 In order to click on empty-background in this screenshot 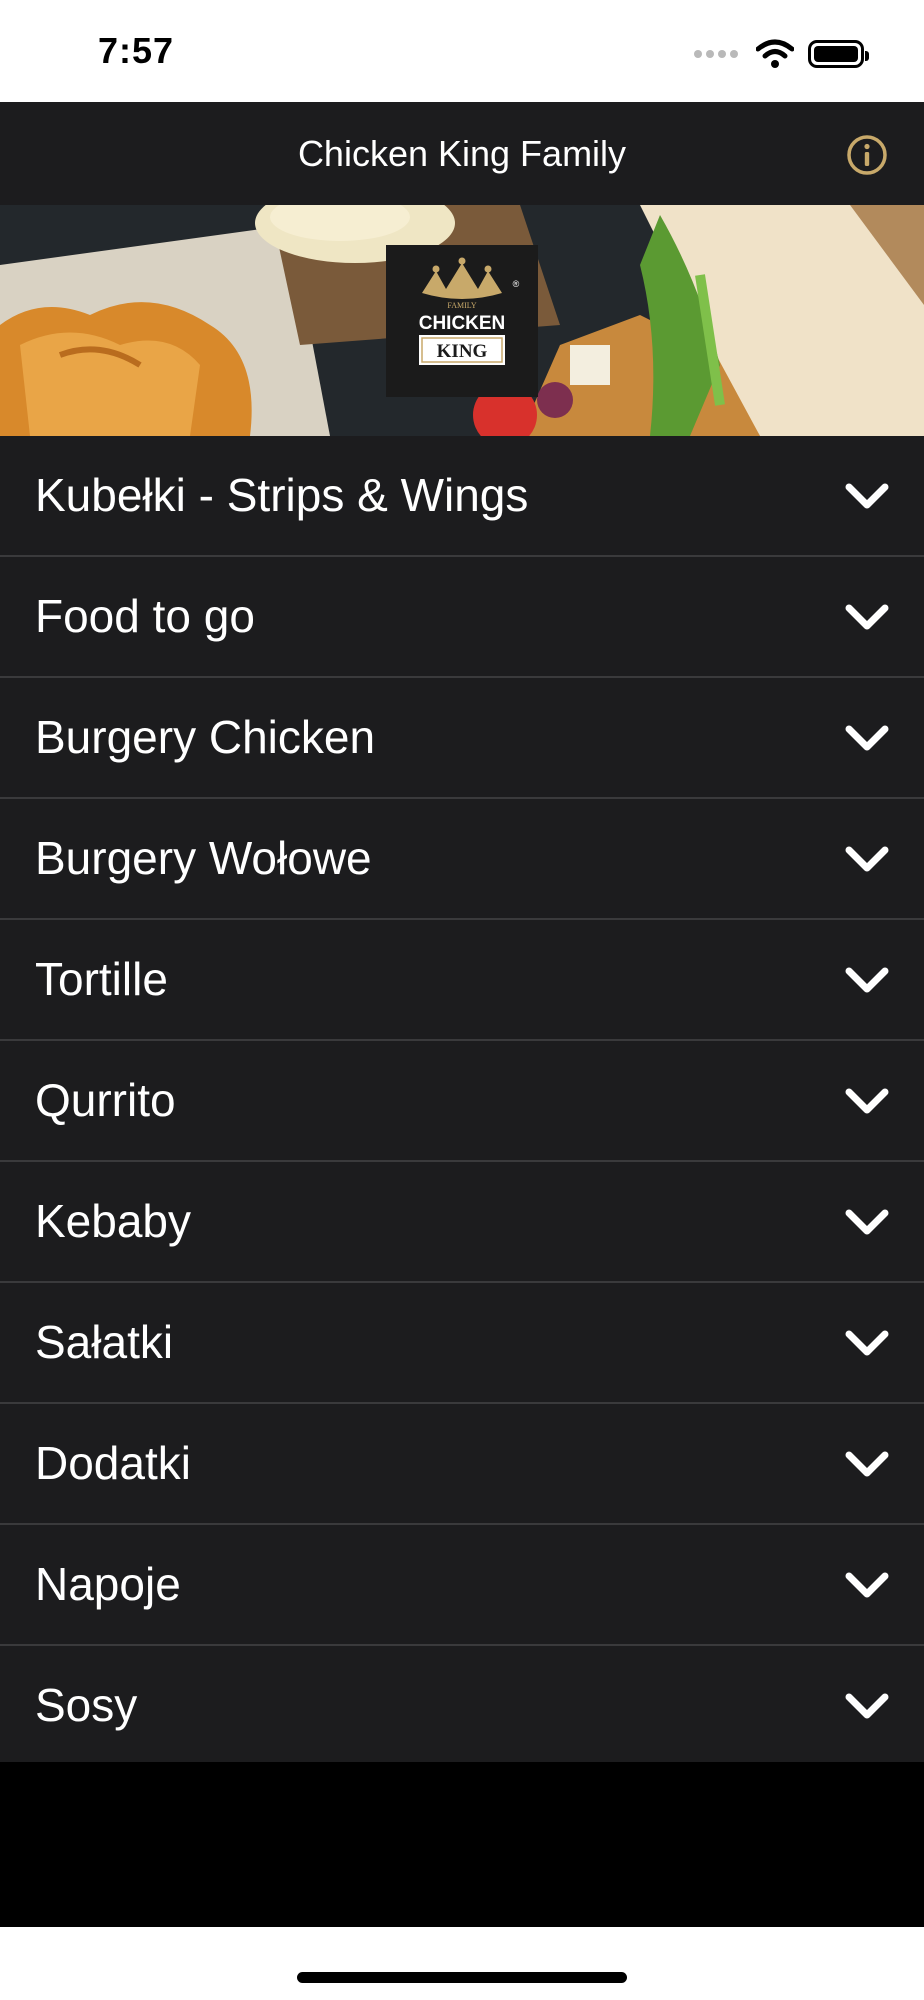, I will do `click(462, 1844)`.